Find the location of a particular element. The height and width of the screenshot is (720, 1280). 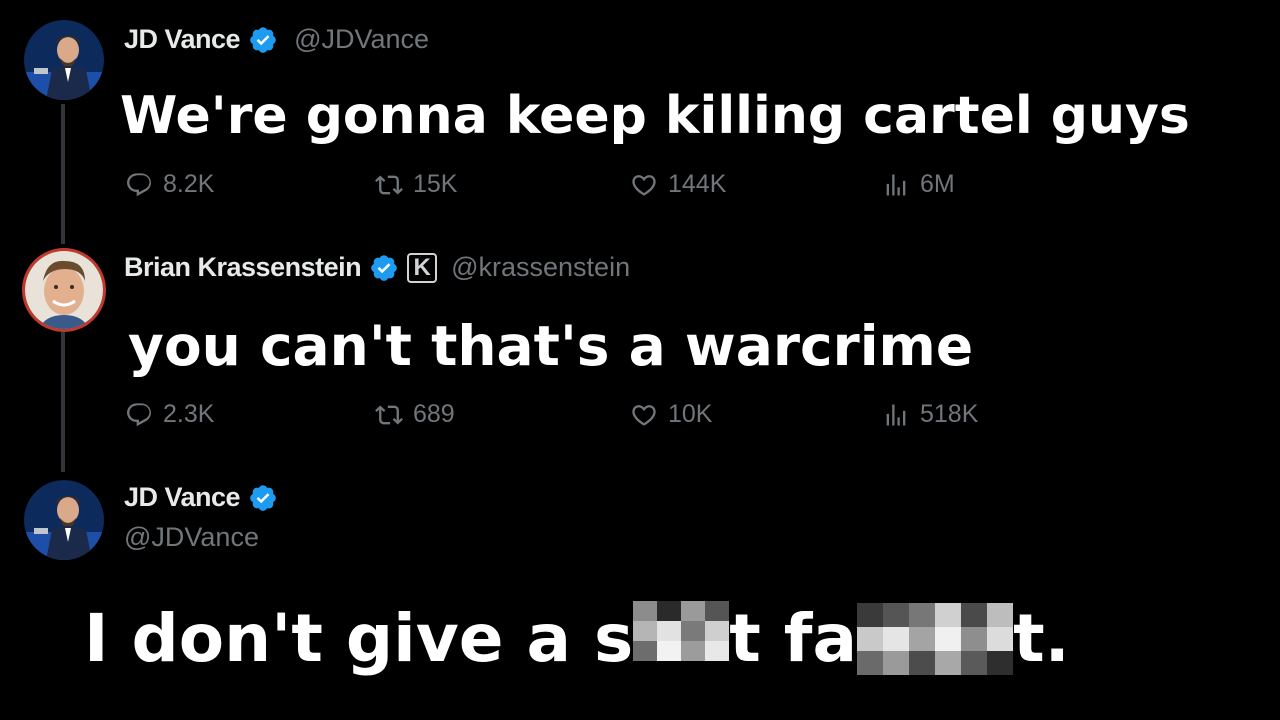

reply-button: 8.2K is located at coordinates (169, 184).